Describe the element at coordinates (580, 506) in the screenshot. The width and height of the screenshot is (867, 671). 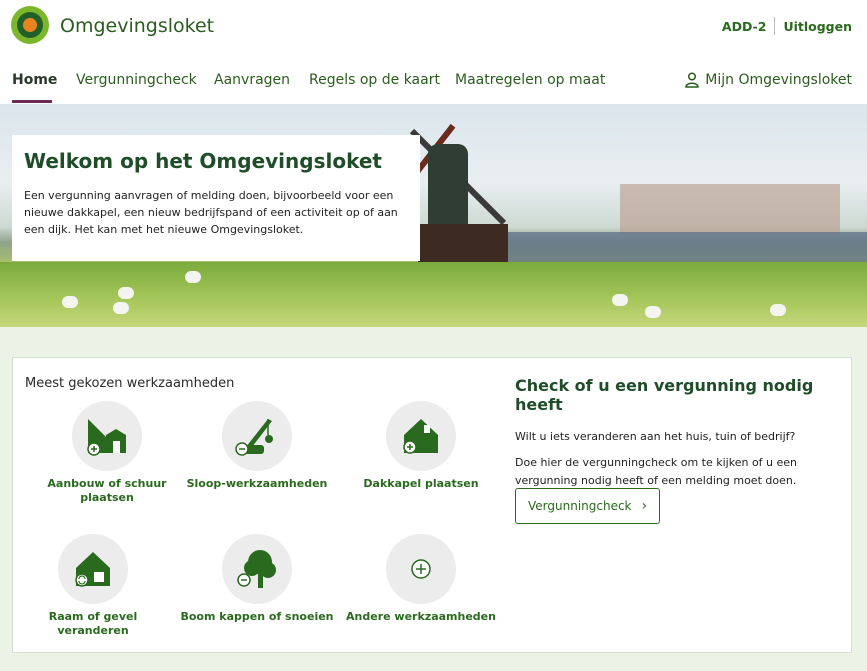
I see `vergunningcheck-button-label: Vergunningcheck` at that location.